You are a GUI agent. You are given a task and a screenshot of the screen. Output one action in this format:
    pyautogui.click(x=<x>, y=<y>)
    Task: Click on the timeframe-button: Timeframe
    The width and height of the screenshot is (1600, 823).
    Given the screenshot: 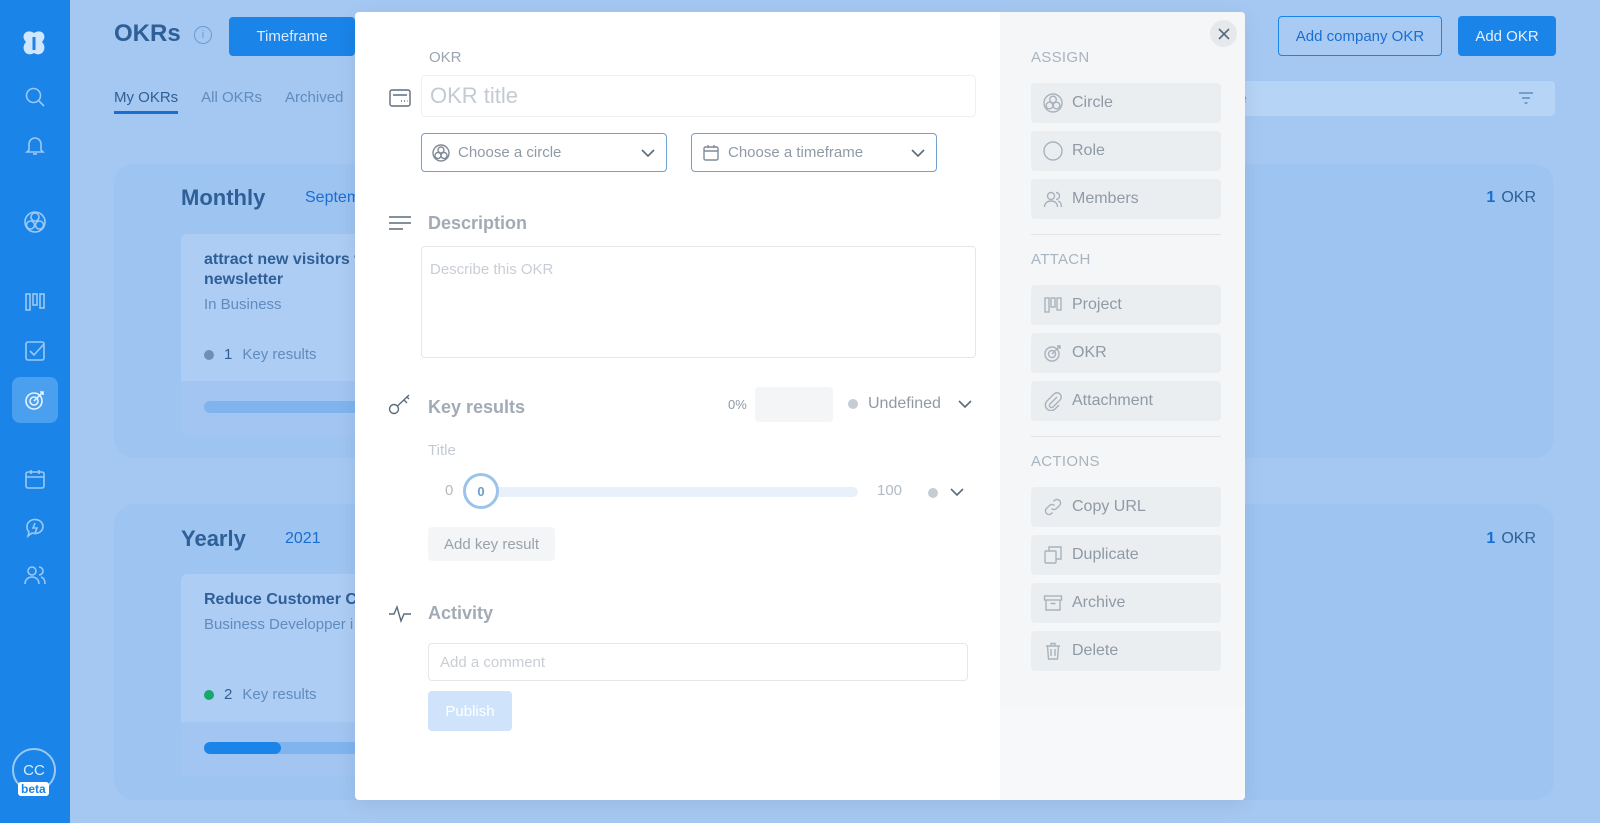 What is the action you would take?
    pyautogui.click(x=292, y=36)
    